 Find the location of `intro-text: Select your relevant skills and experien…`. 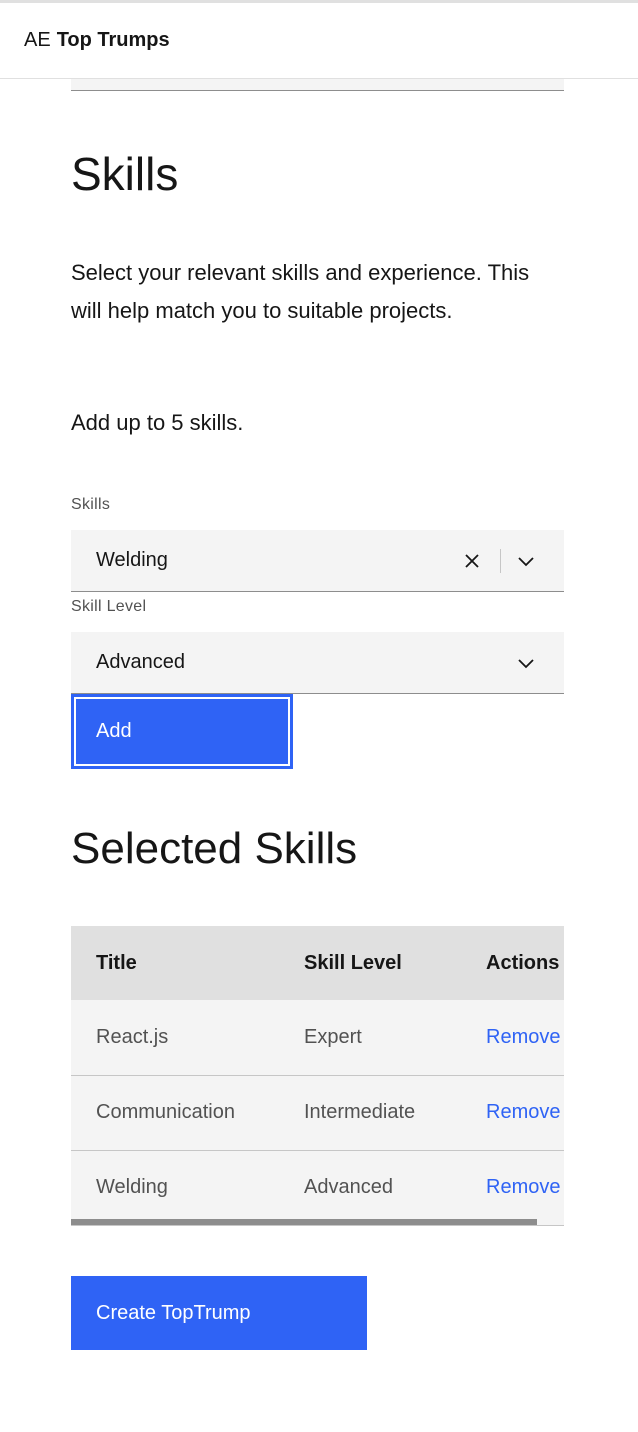

intro-text: Select your relevant skills and experien… is located at coordinates (300, 291).